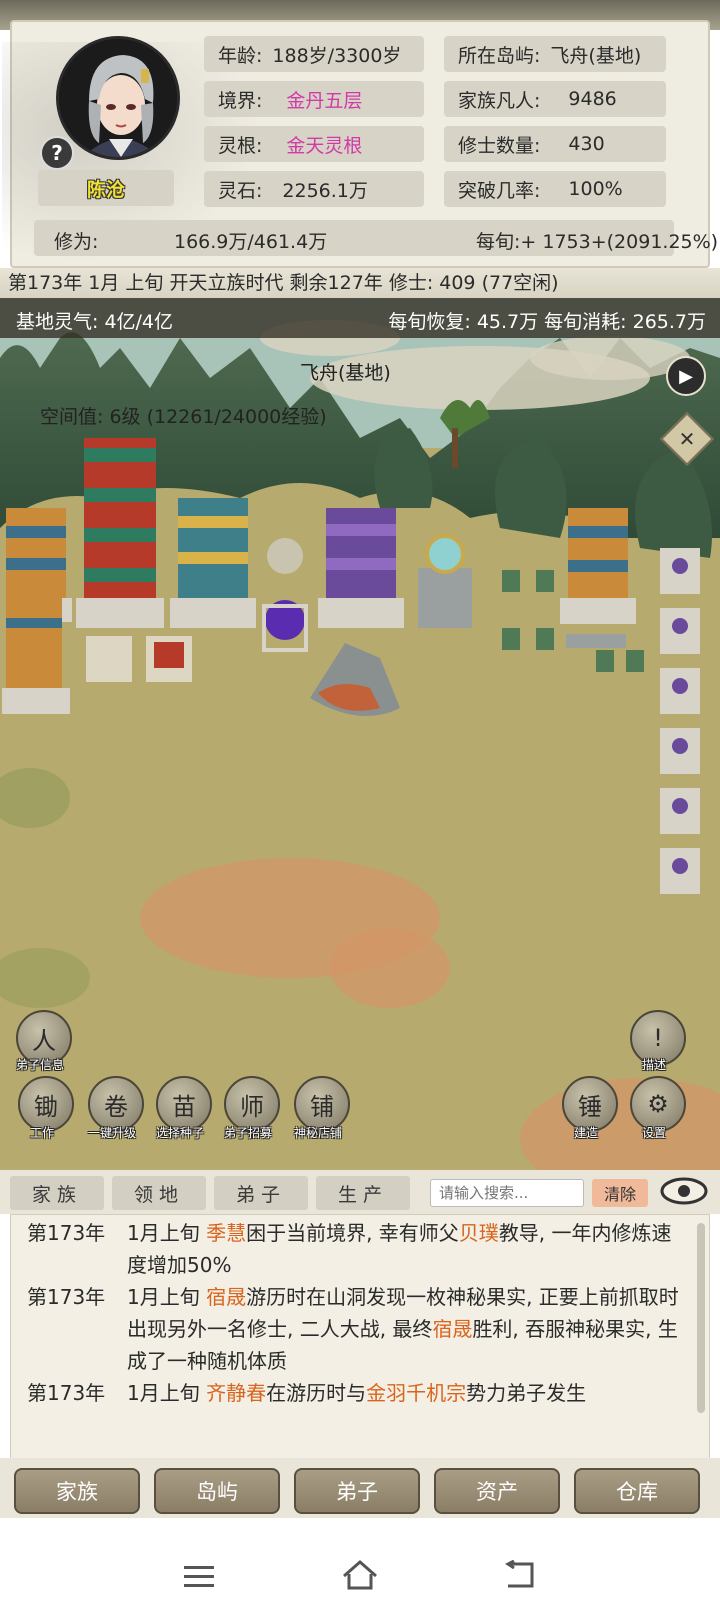  Describe the element at coordinates (183, 417) in the screenshot. I see `space-level: 空间值: 6级 (12261/24000经验)` at that location.